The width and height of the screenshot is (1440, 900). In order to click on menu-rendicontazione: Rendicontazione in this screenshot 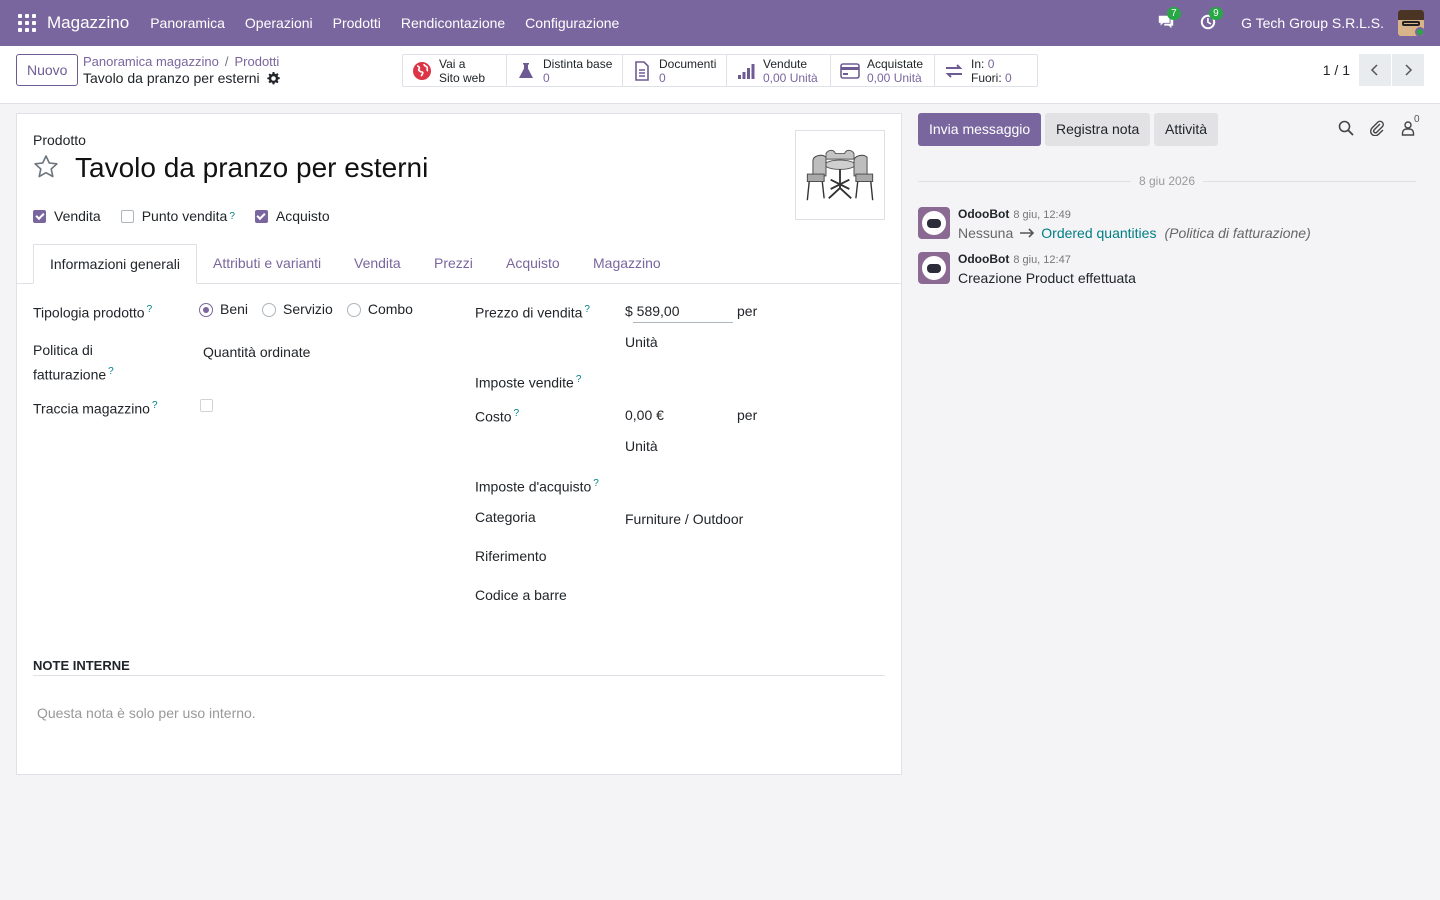, I will do `click(453, 23)`.